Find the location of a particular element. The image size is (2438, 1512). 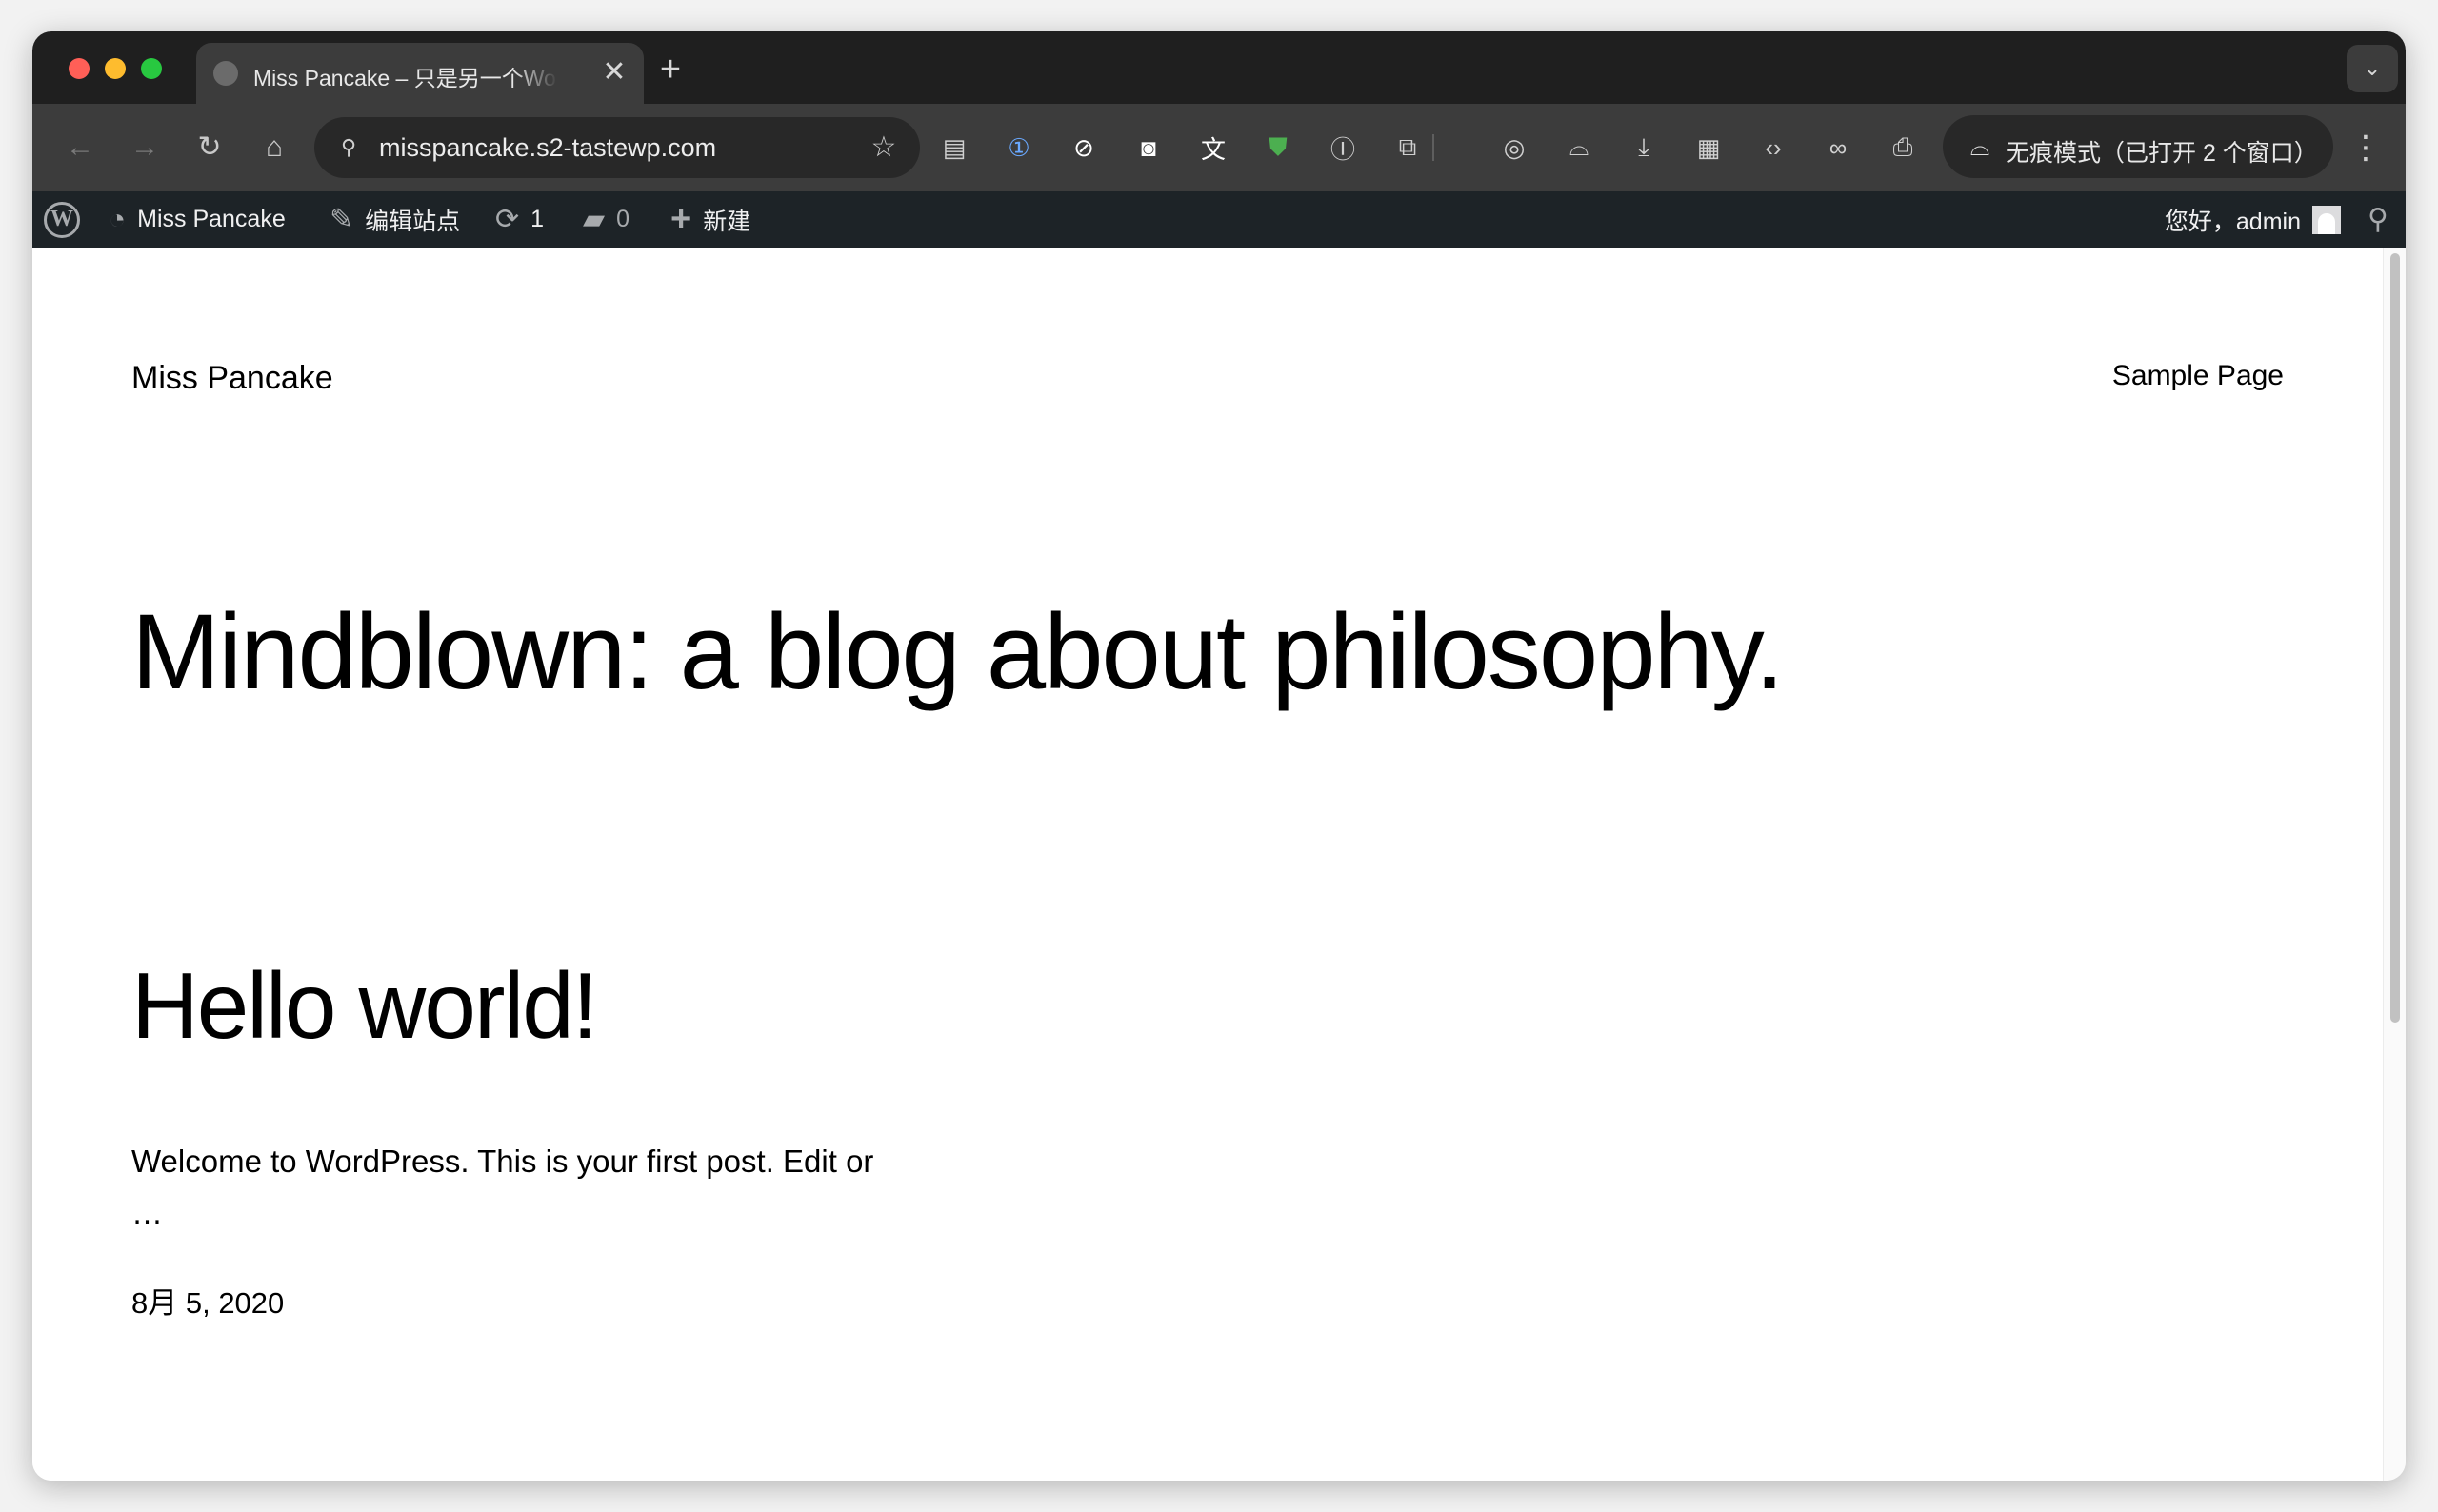

post-title: Hello world! is located at coordinates (365, 1006).